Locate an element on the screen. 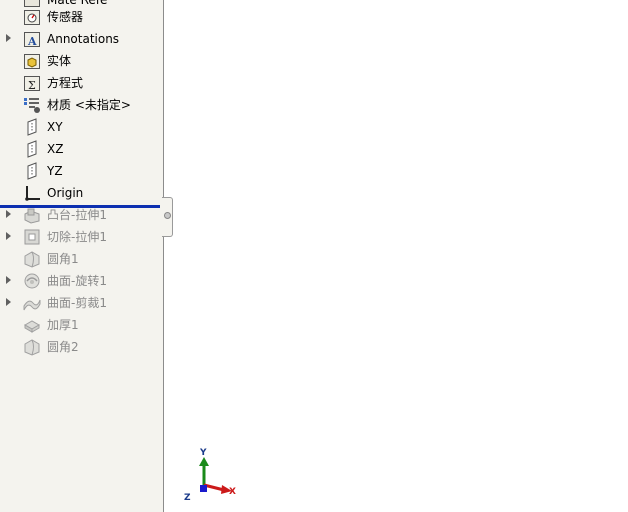 This screenshot has width=628, height=512. equations-folder-icon: Σ is located at coordinates (32, 84).